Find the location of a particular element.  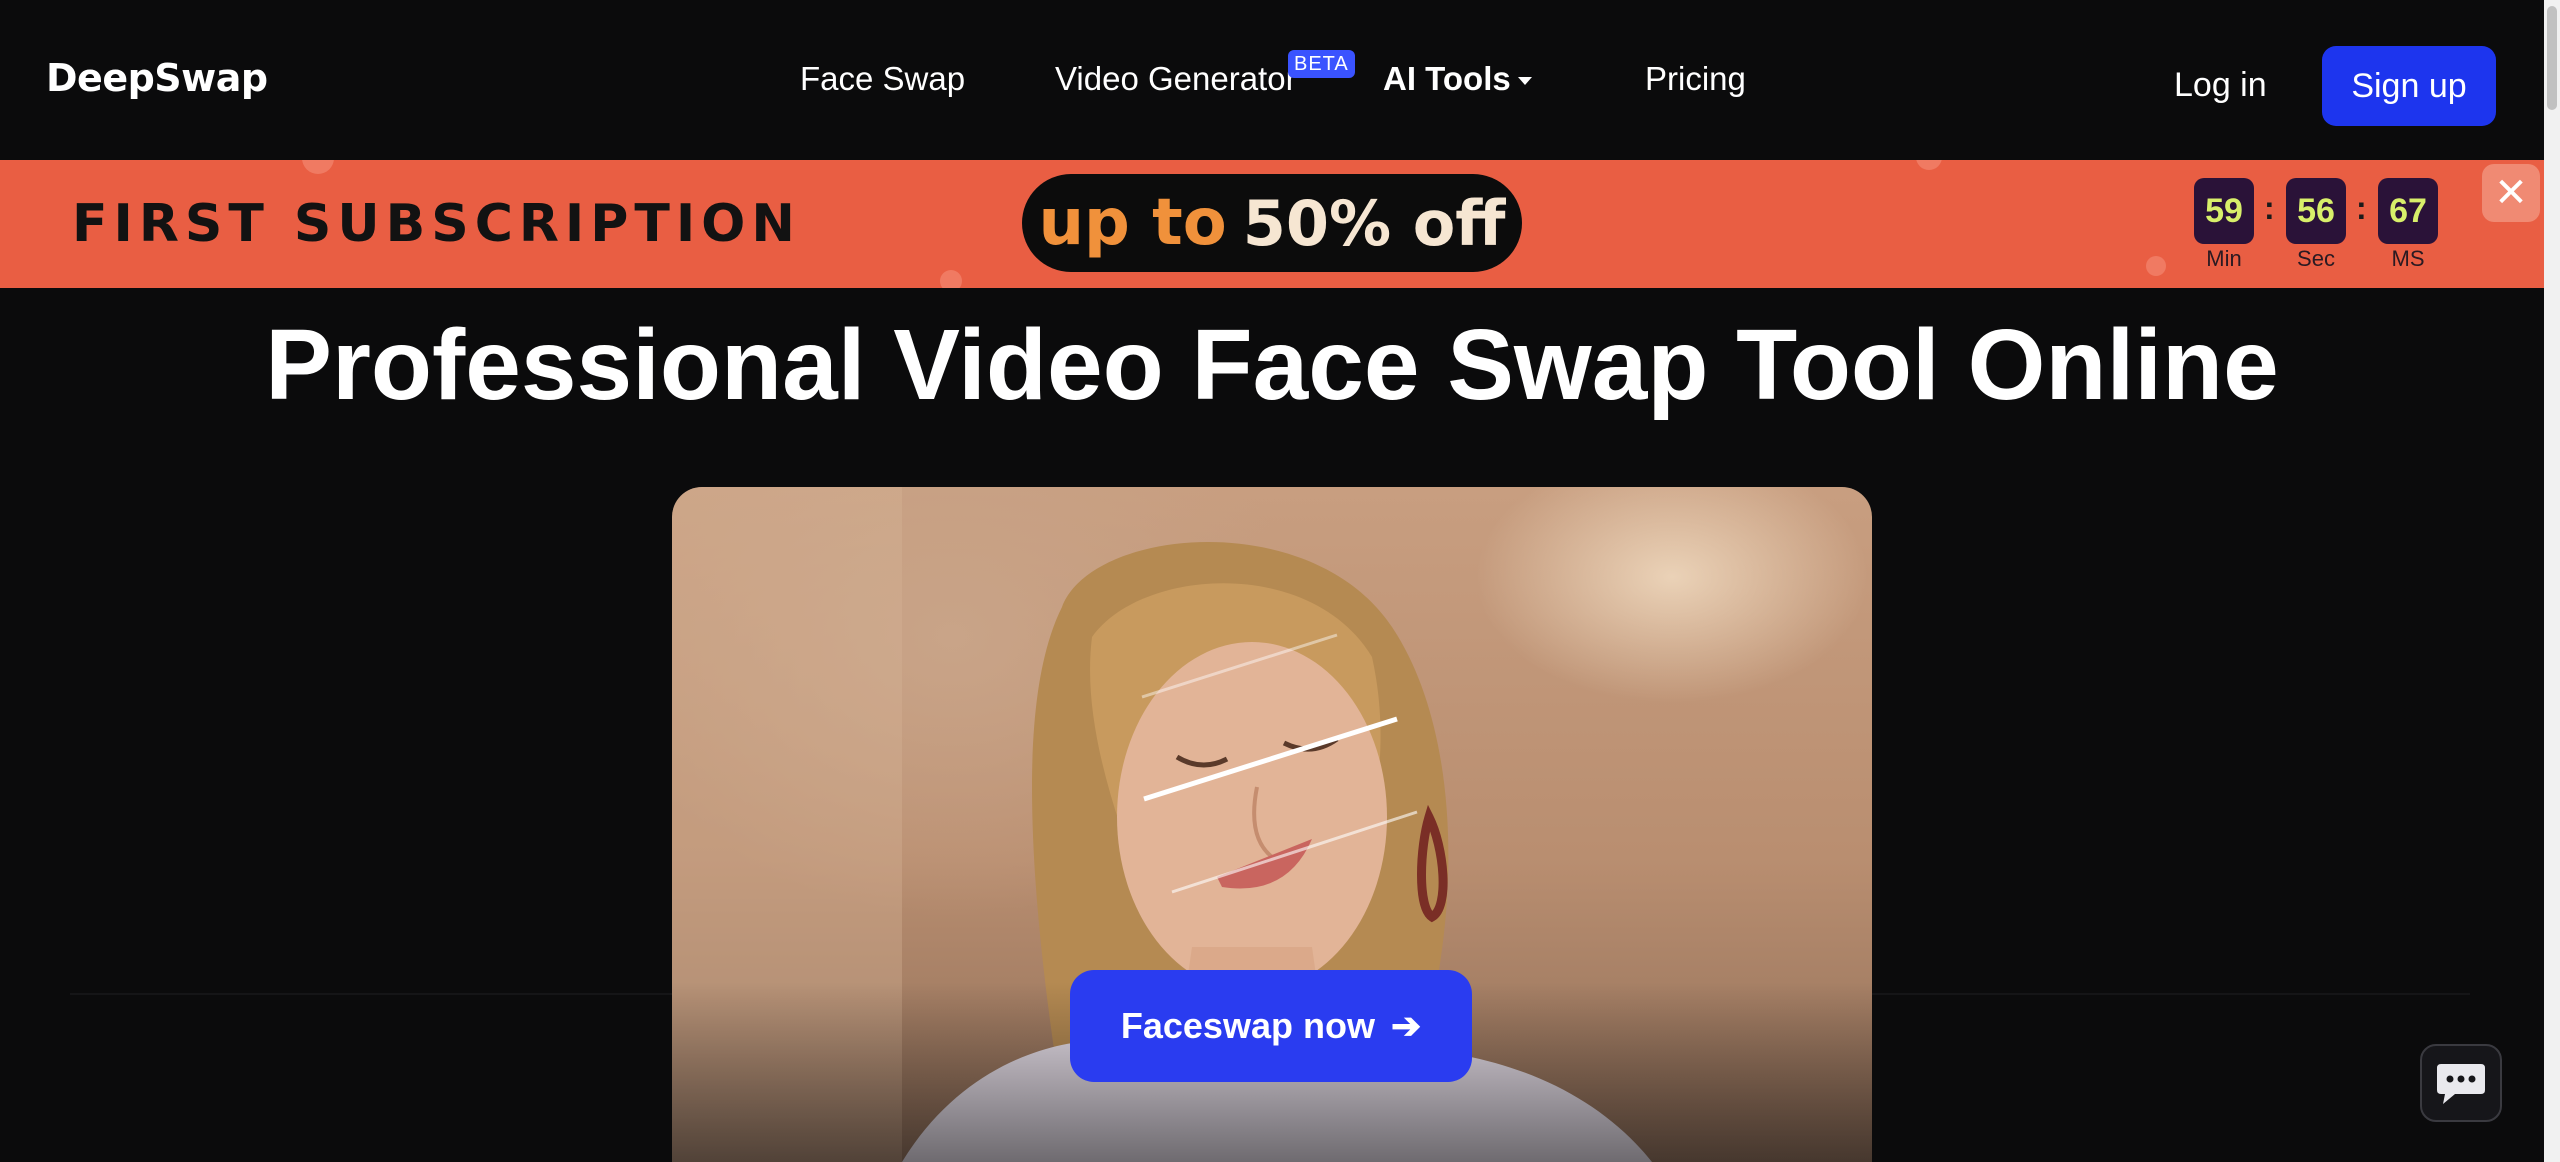

timer-minutes-label: Min is located at coordinates (2224, 258).